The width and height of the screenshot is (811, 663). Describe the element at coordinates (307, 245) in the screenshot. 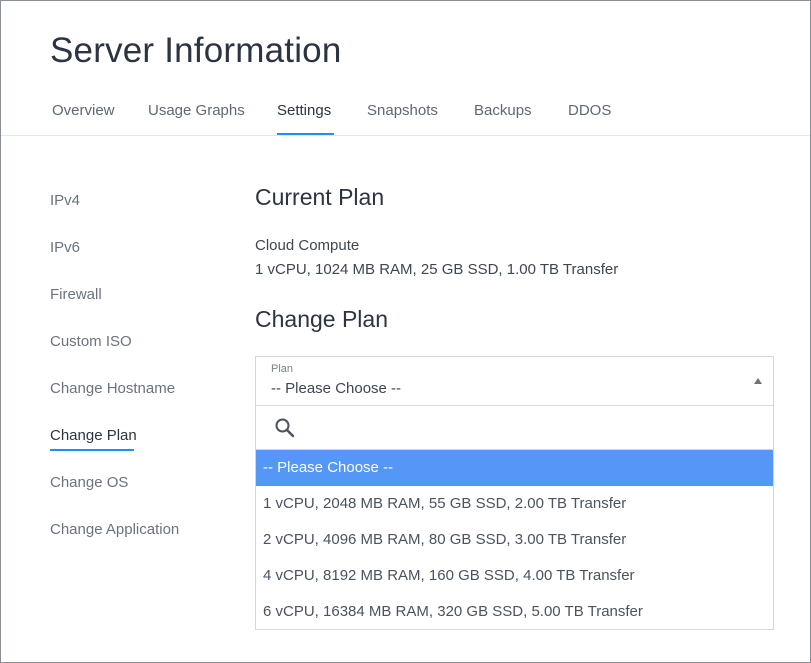

I see `current-plan-name: Cloud Compute` at that location.